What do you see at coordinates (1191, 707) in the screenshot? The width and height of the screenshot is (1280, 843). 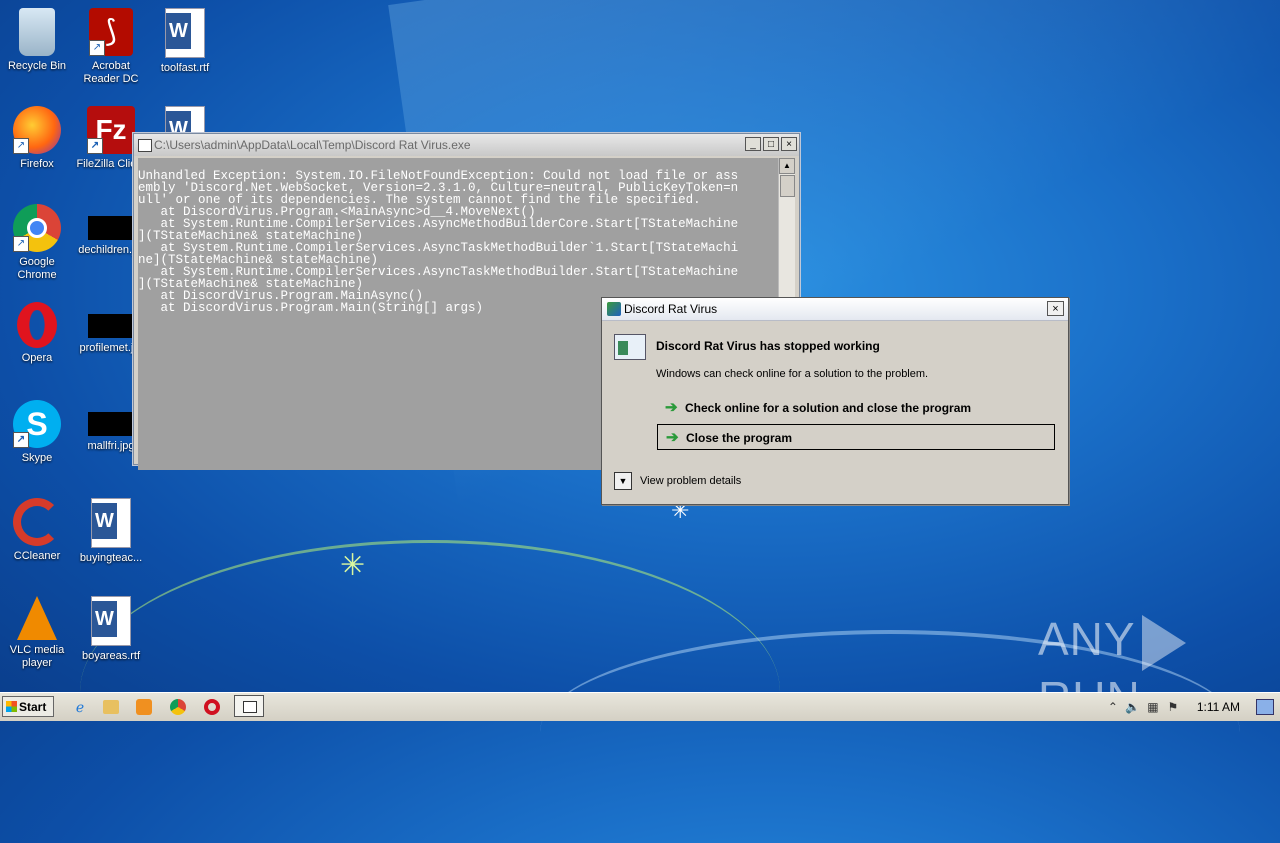 I see `system-tray: ⌃ 🔈 ▦ ⚑ 1:11 AM` at bounding box center [1191, 707].